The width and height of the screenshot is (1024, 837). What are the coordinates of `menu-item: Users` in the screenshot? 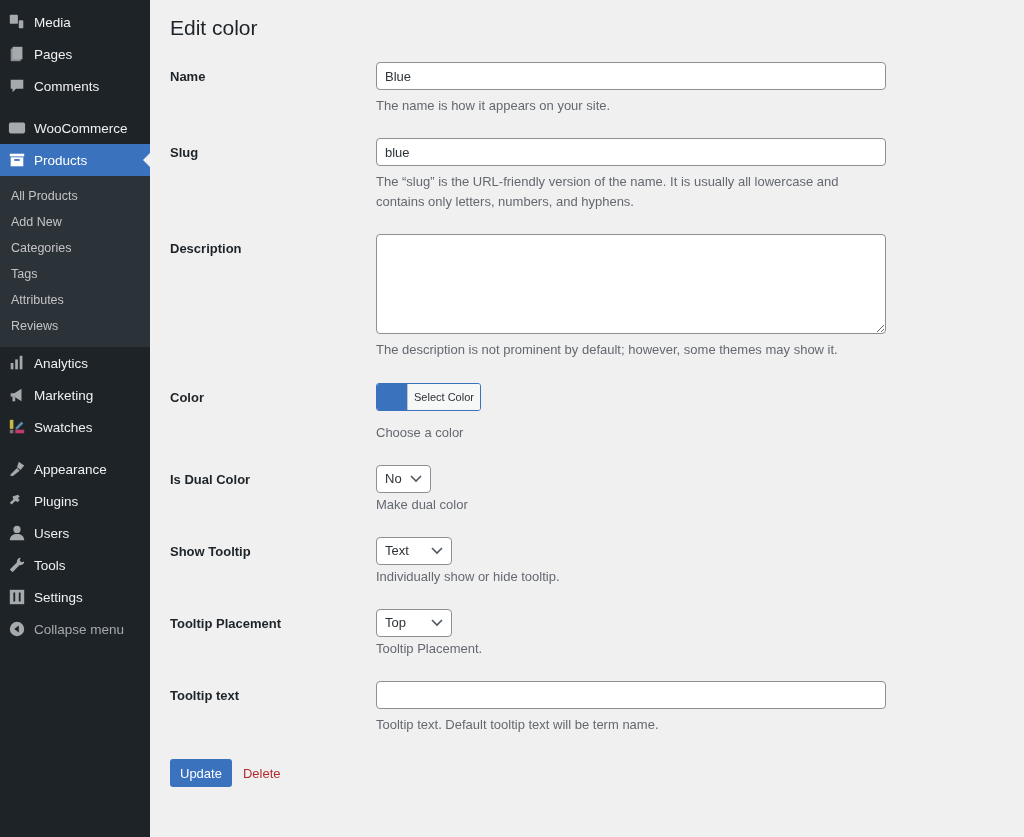 It's located at (75, 533).